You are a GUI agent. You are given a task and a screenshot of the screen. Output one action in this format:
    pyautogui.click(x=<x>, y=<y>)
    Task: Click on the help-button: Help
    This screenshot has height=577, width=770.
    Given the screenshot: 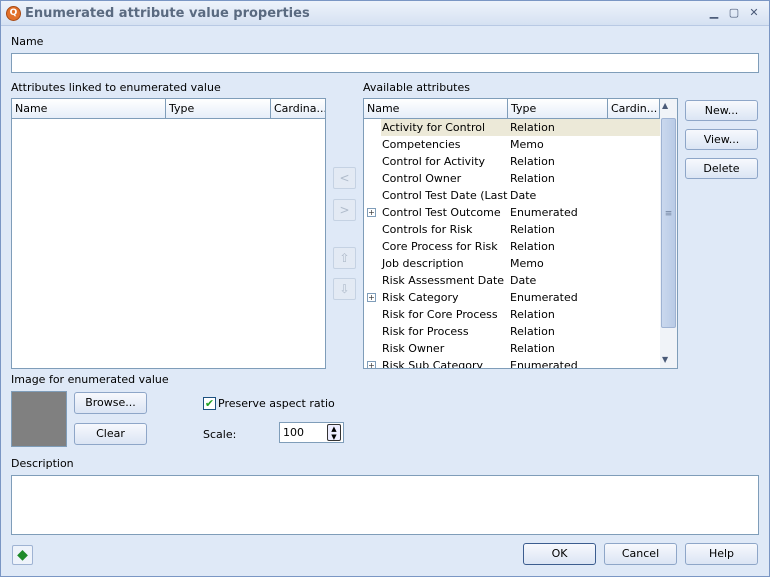 What is the action you would take?
    pyautogui.click(x=721, y=554)
    